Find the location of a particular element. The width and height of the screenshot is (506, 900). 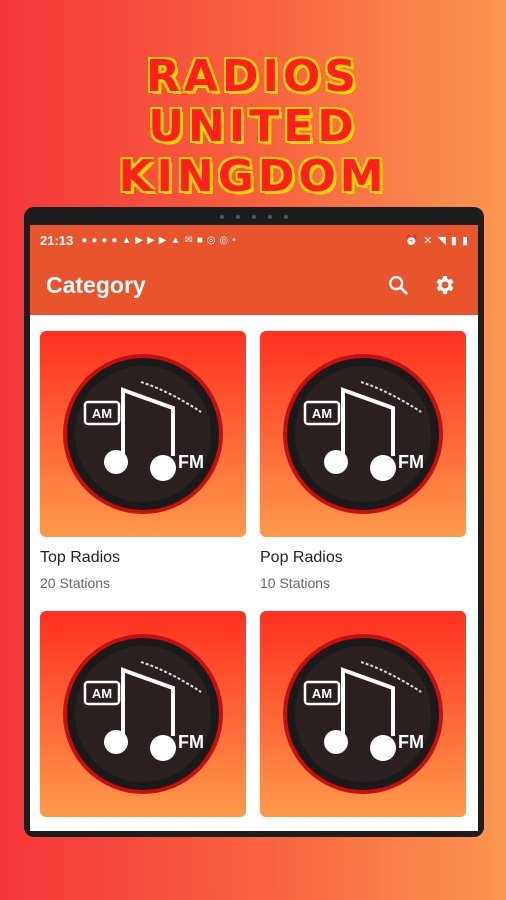

status-time: 21:13 is located at coordinates (57, 240).